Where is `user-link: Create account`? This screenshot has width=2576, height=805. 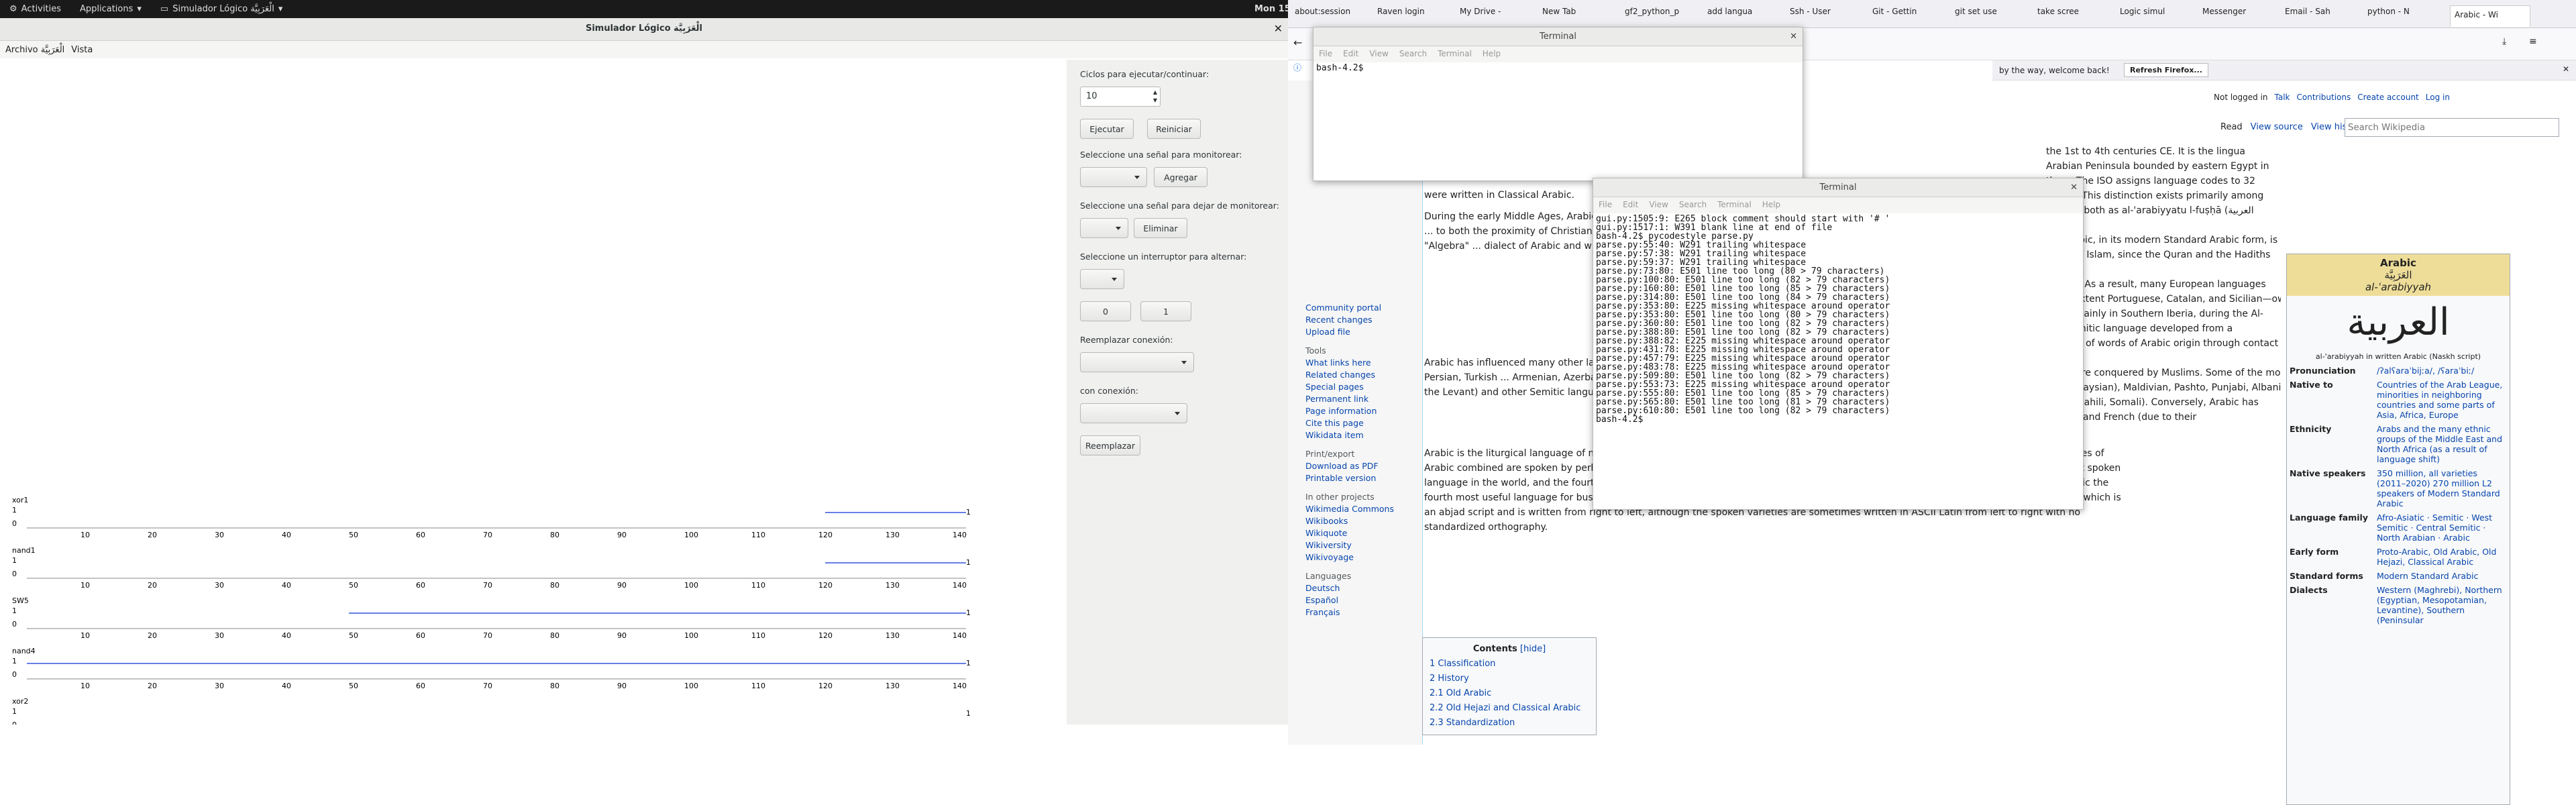 user-link: Create account is located at coordinates (2388, 97).